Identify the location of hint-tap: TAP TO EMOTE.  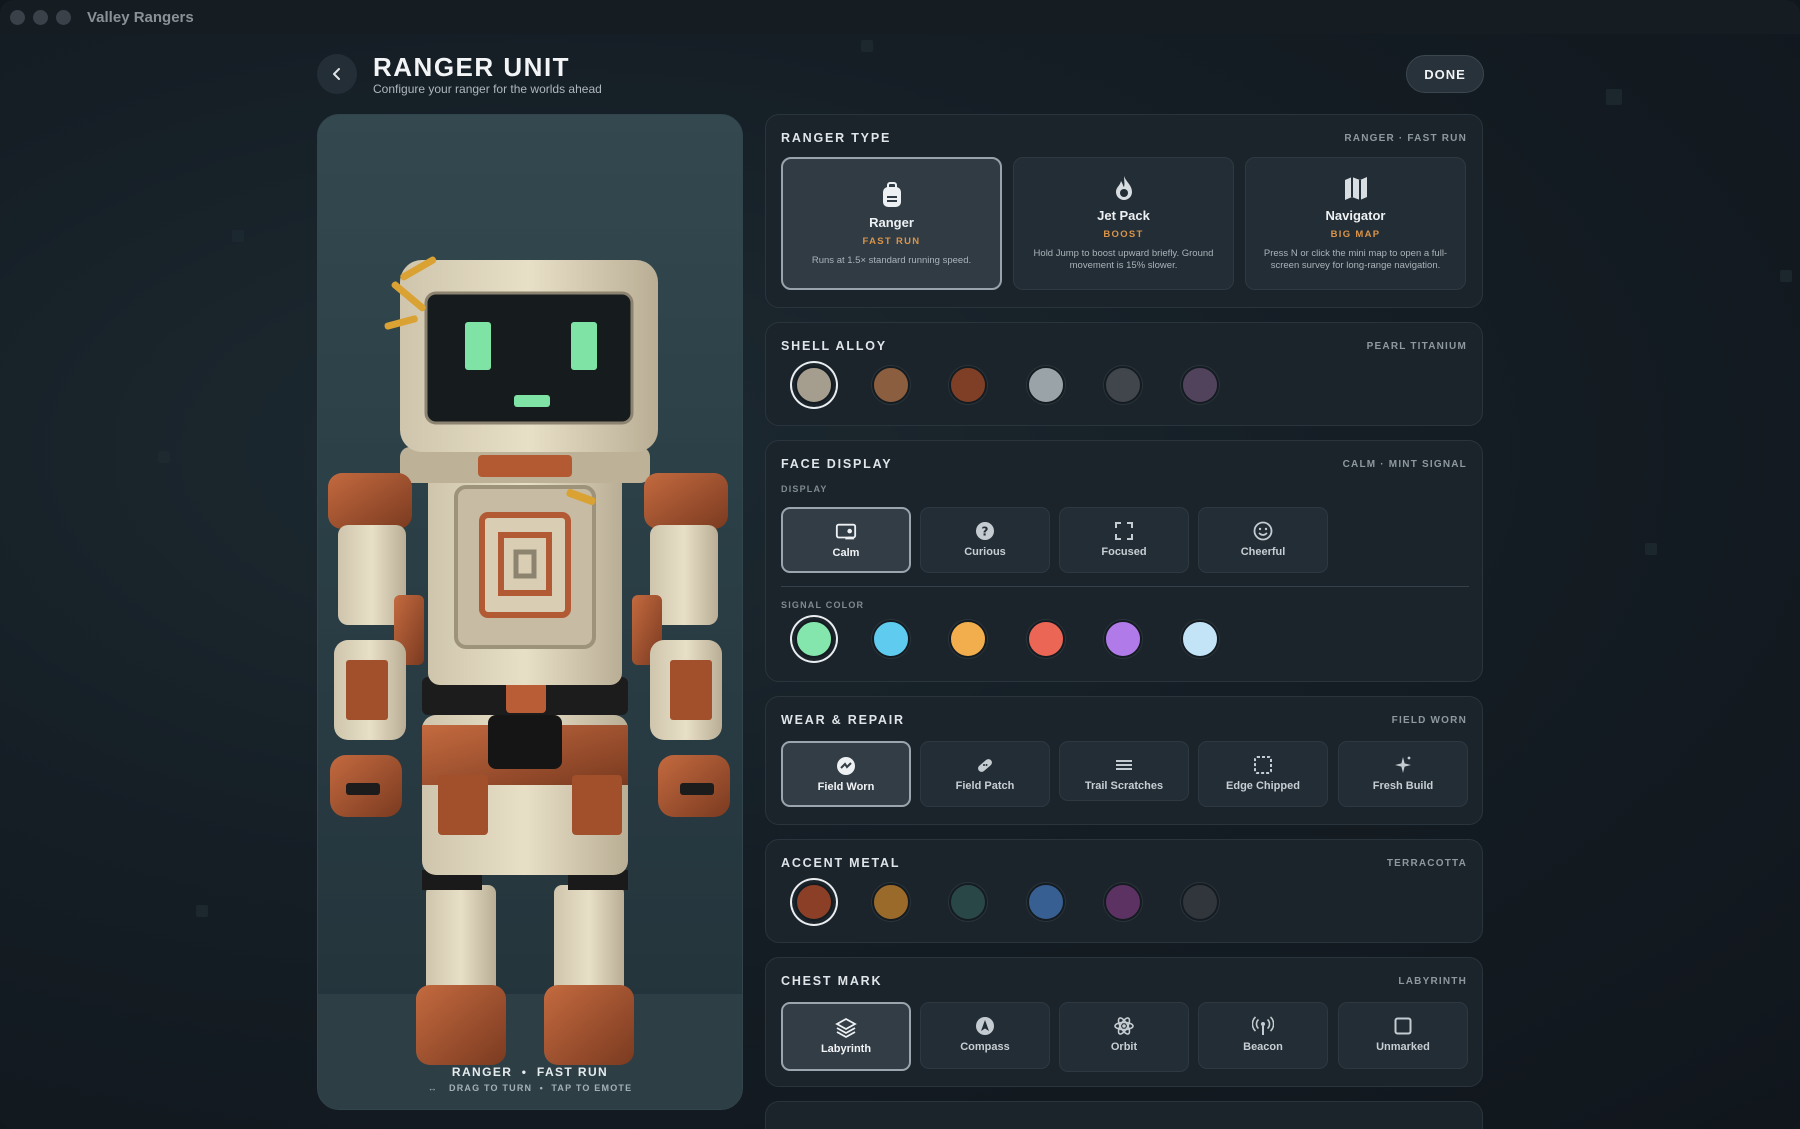
(592, 1088).